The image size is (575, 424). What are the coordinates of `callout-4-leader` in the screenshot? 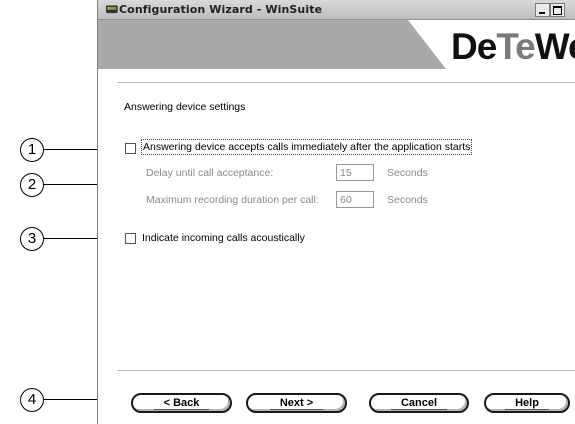 It's located at (70, 399).